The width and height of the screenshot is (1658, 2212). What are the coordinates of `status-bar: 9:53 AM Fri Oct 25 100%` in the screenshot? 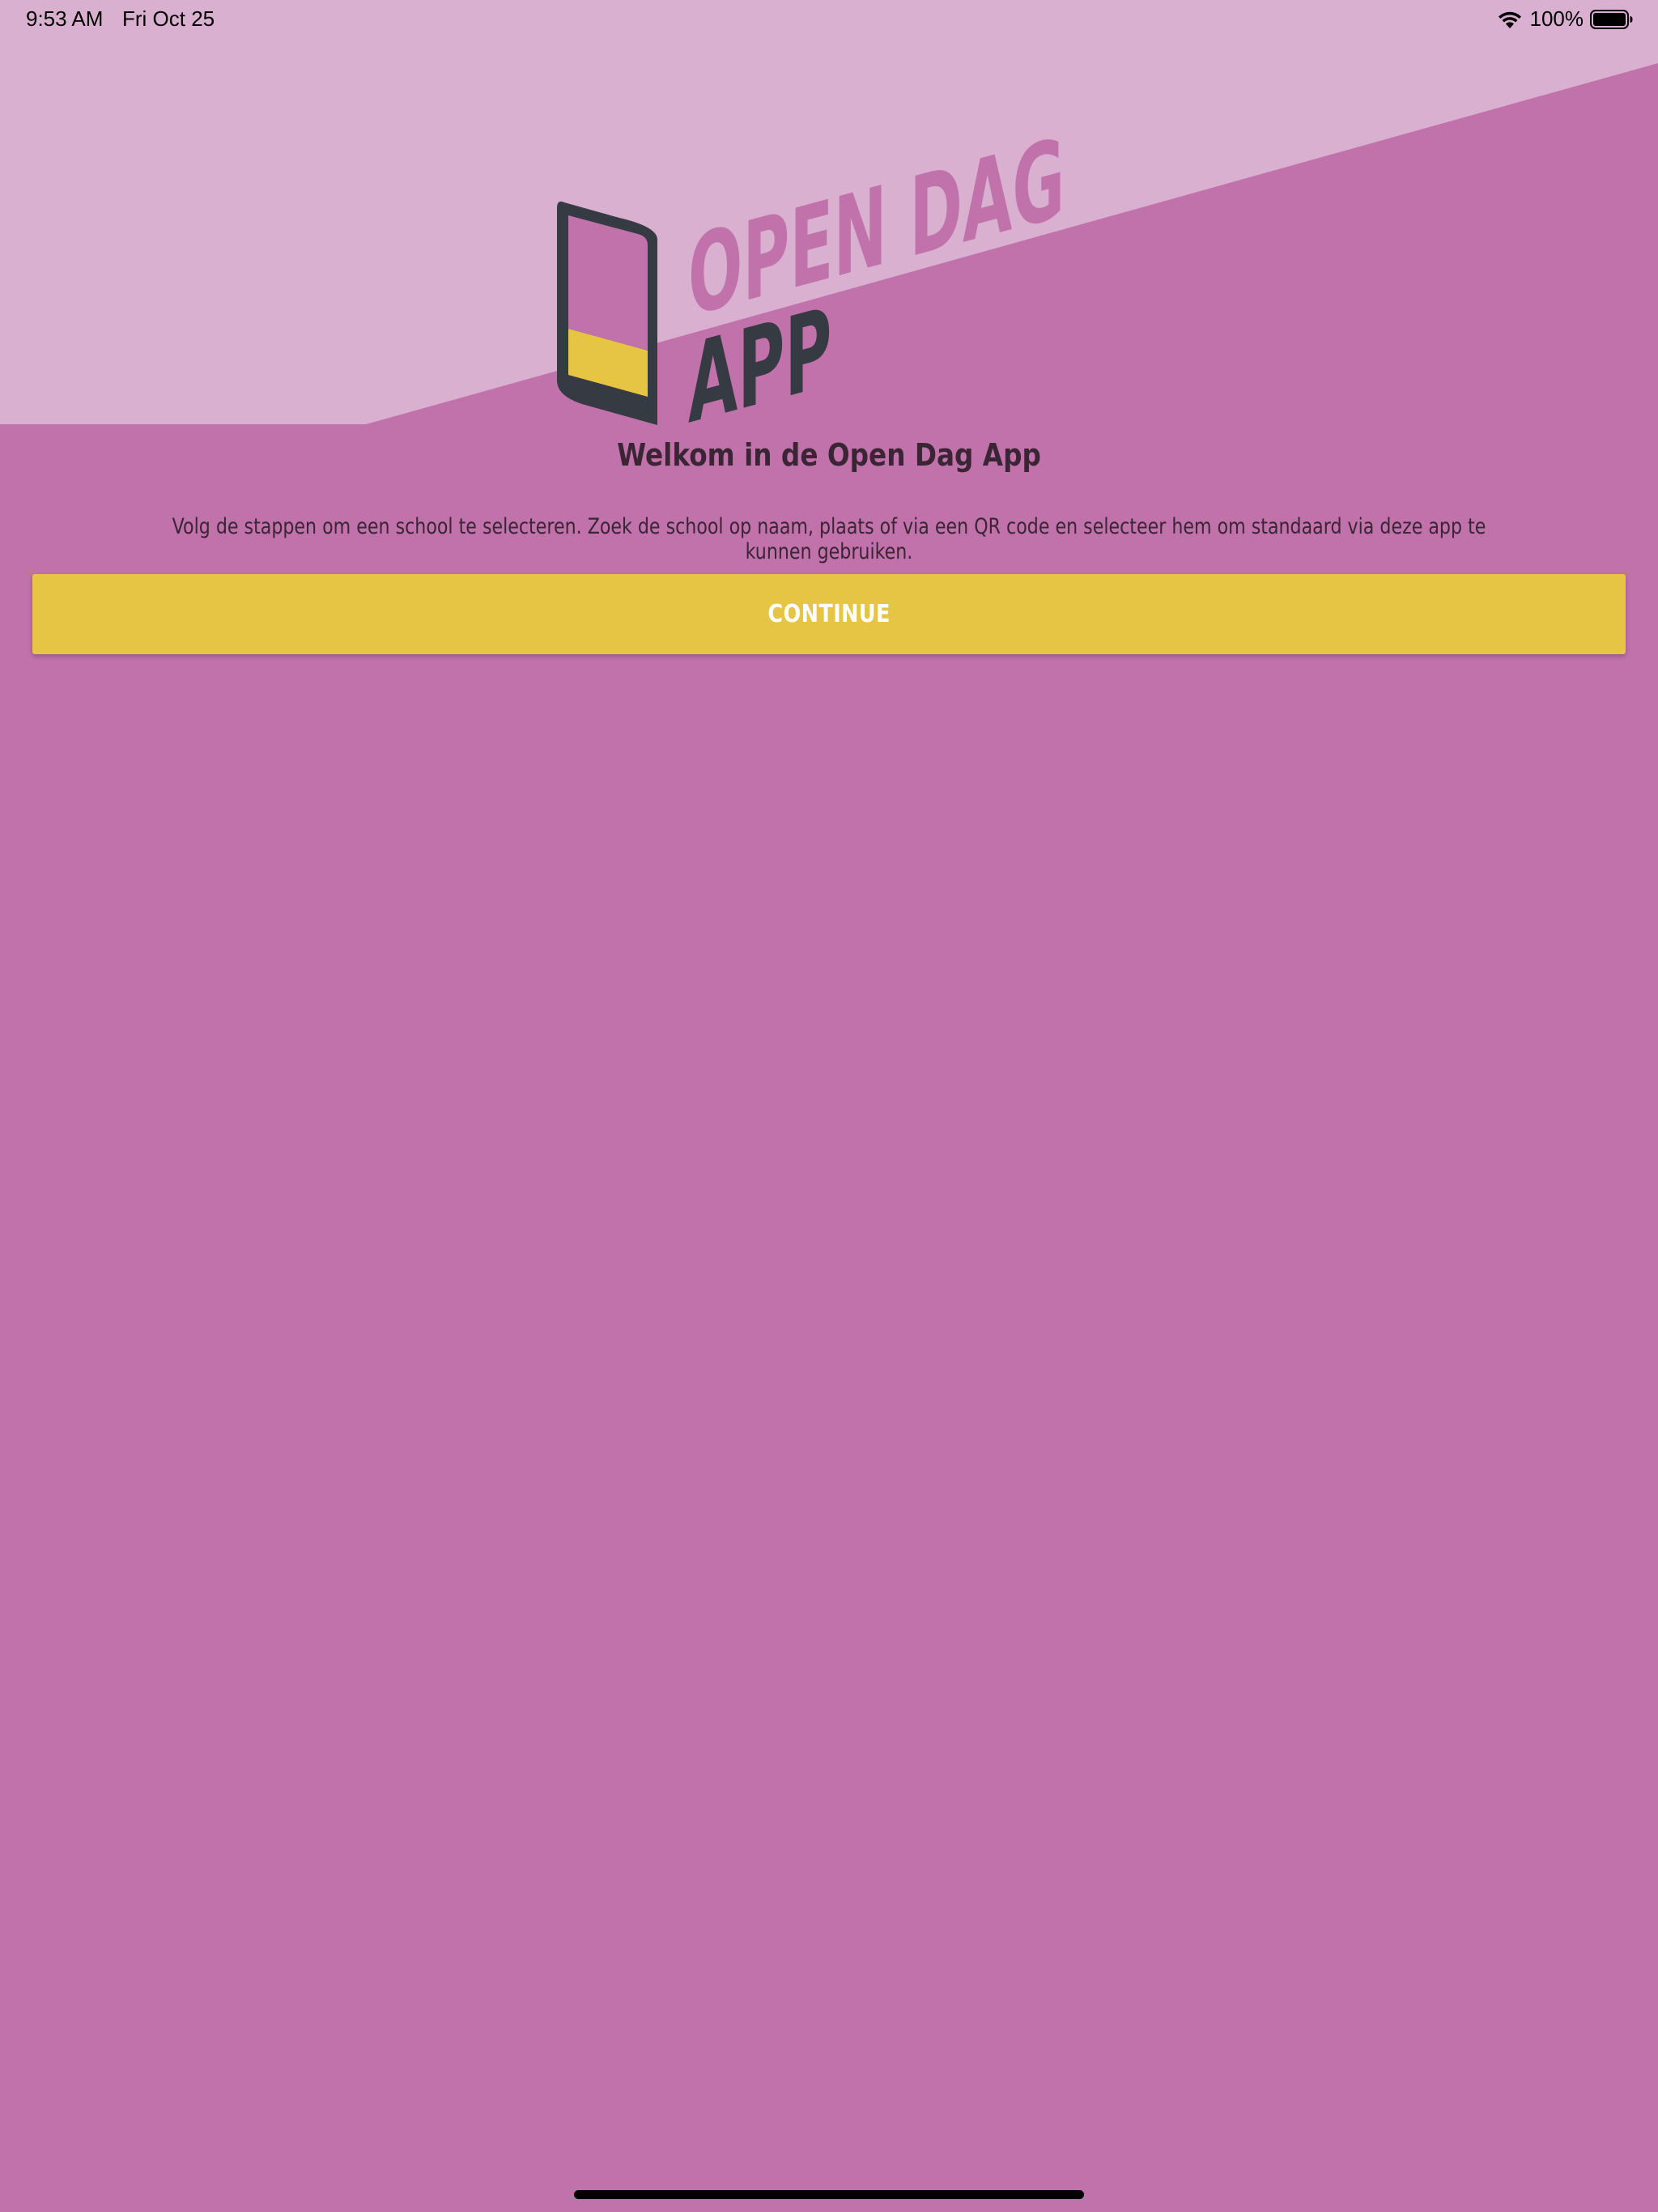 It's located at (829, 19).